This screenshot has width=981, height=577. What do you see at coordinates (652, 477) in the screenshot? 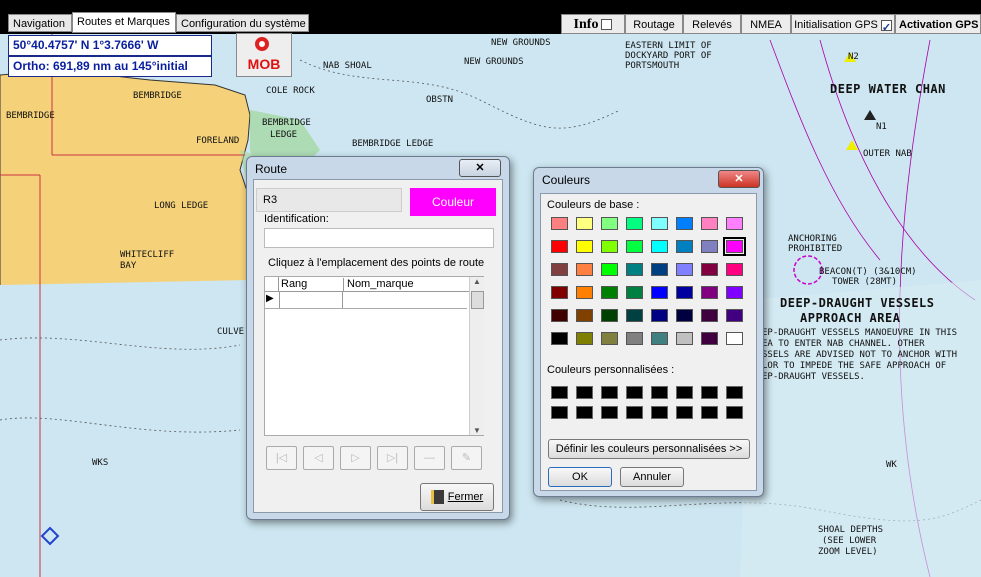
I see `cancel-button: Annuler` at bounding box center [652, 477].